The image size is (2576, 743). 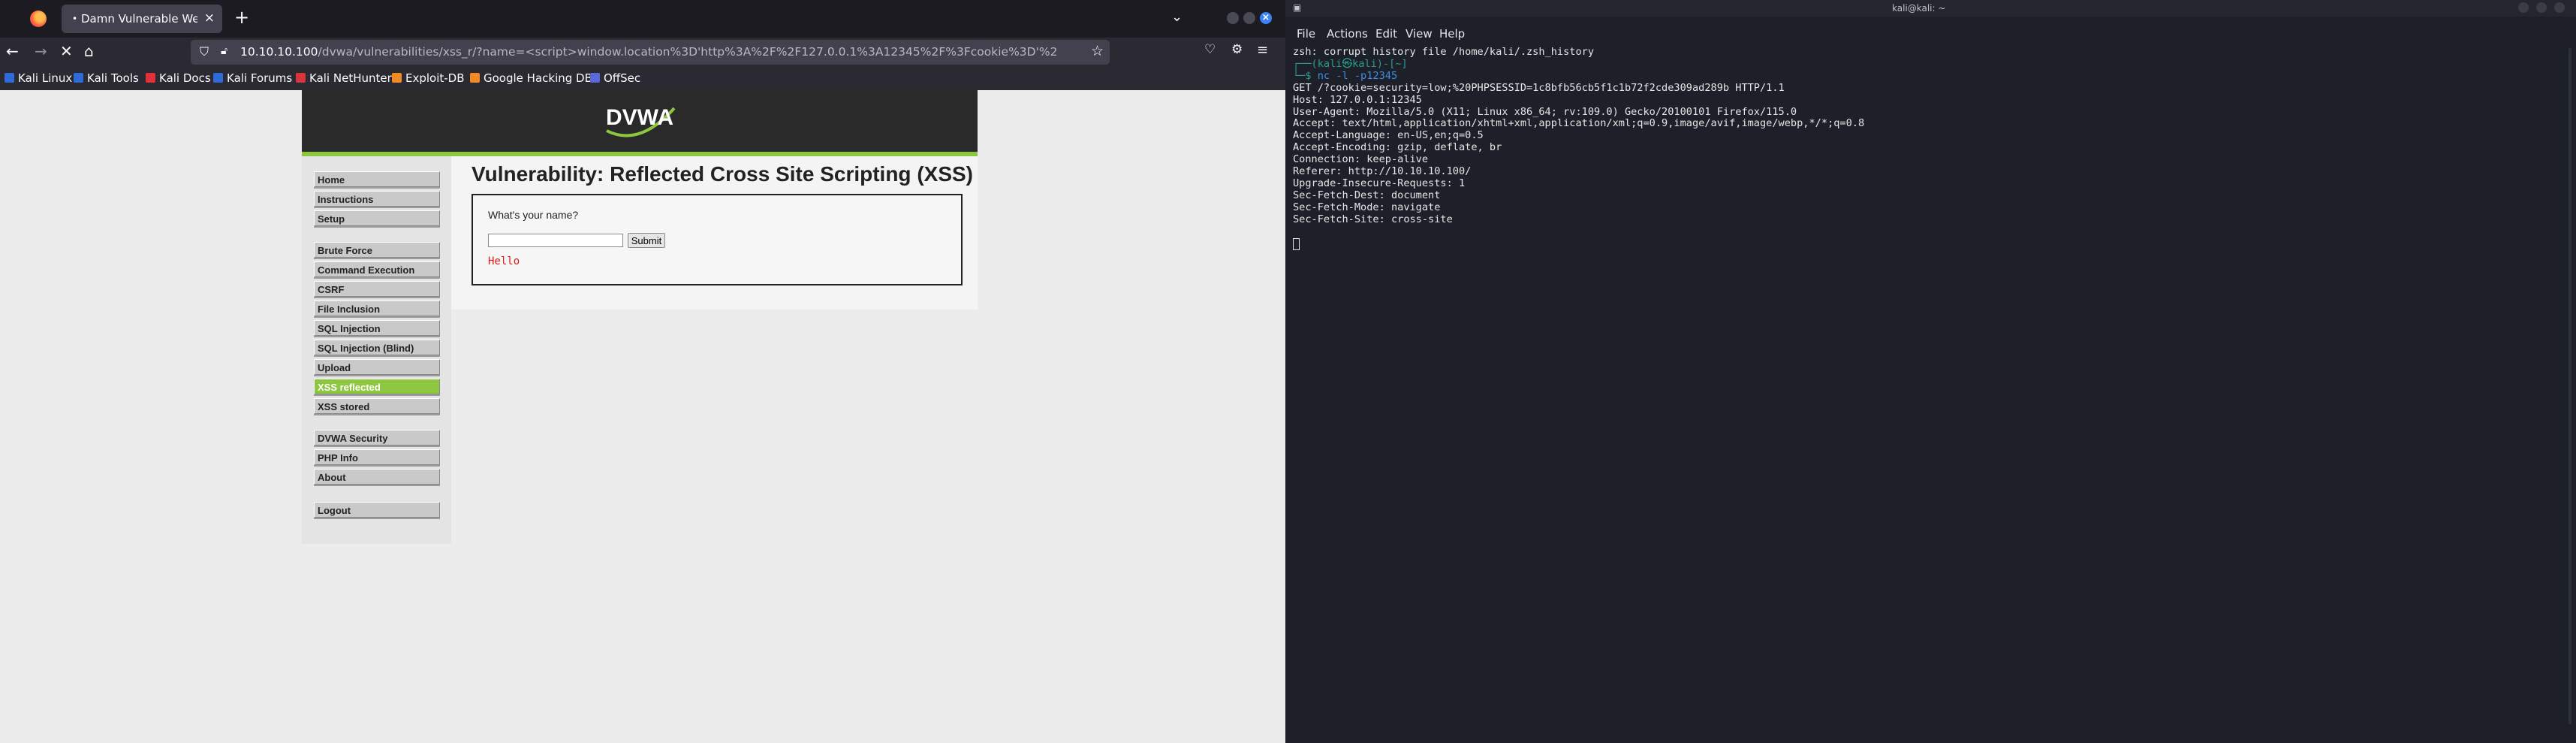 What do you see at coordinates (1379, 183) in the screenshot?
I see `output-line: Upgrade-Insecure-Requests: 1` at bounding box center [1379, 183].